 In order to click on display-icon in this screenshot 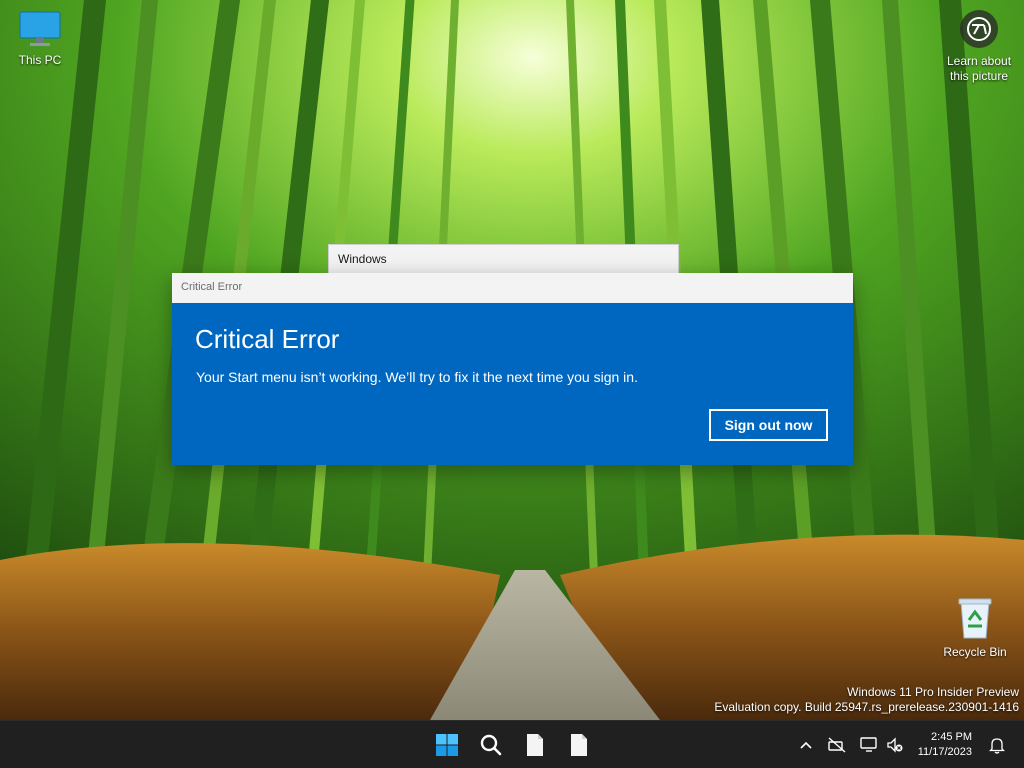, I will do `click(868, 744)`.